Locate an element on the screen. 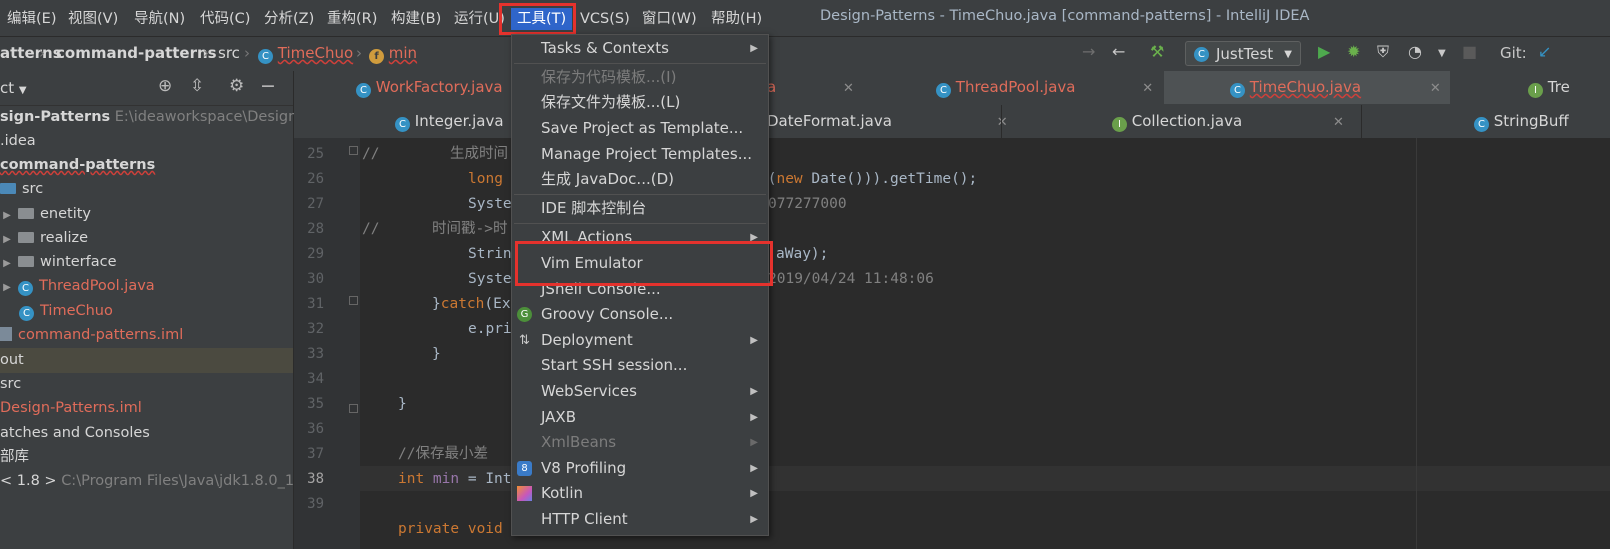  menu-analyze: 分析(Z) is located at coordinates (289, 19).